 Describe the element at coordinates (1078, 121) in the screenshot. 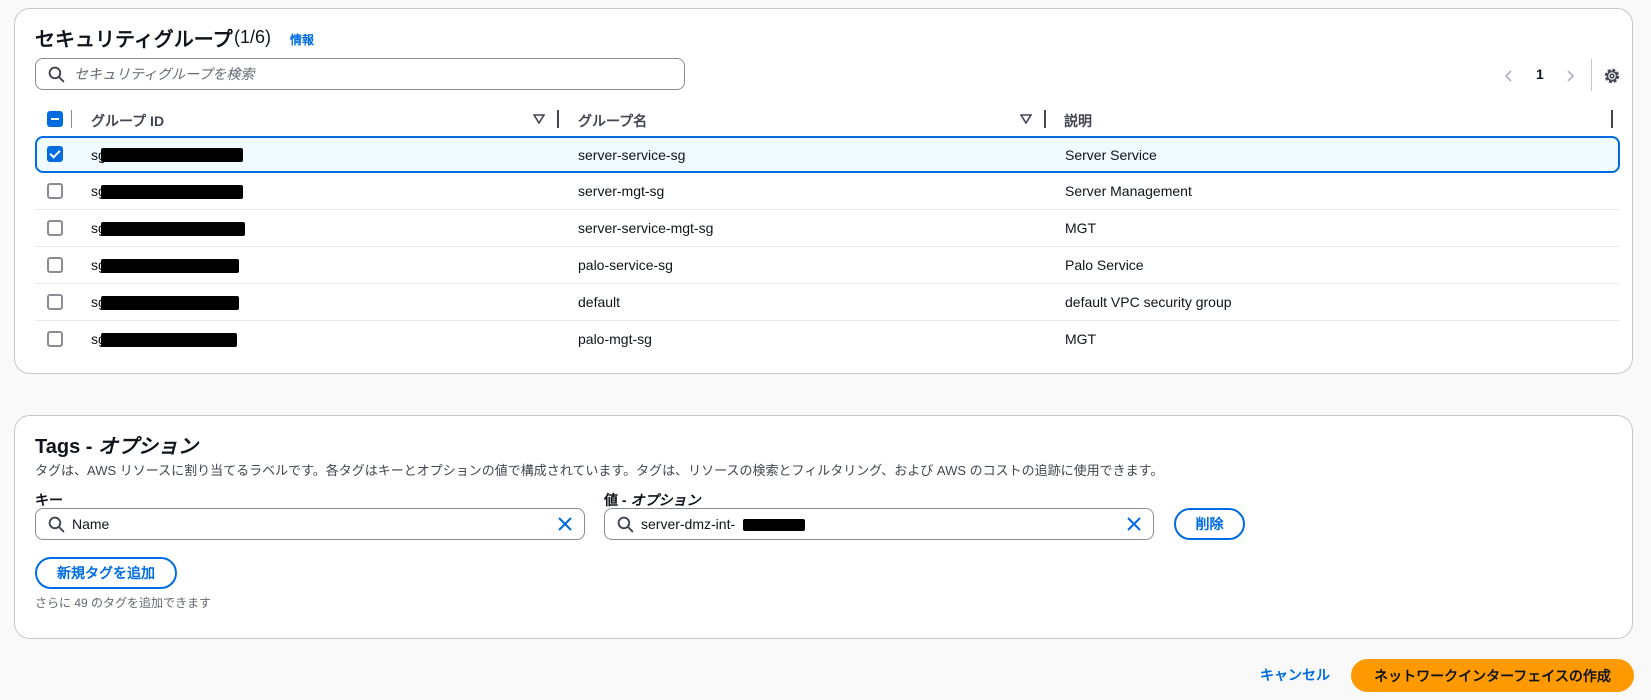

I see `column-header-description: 説明` at that location.